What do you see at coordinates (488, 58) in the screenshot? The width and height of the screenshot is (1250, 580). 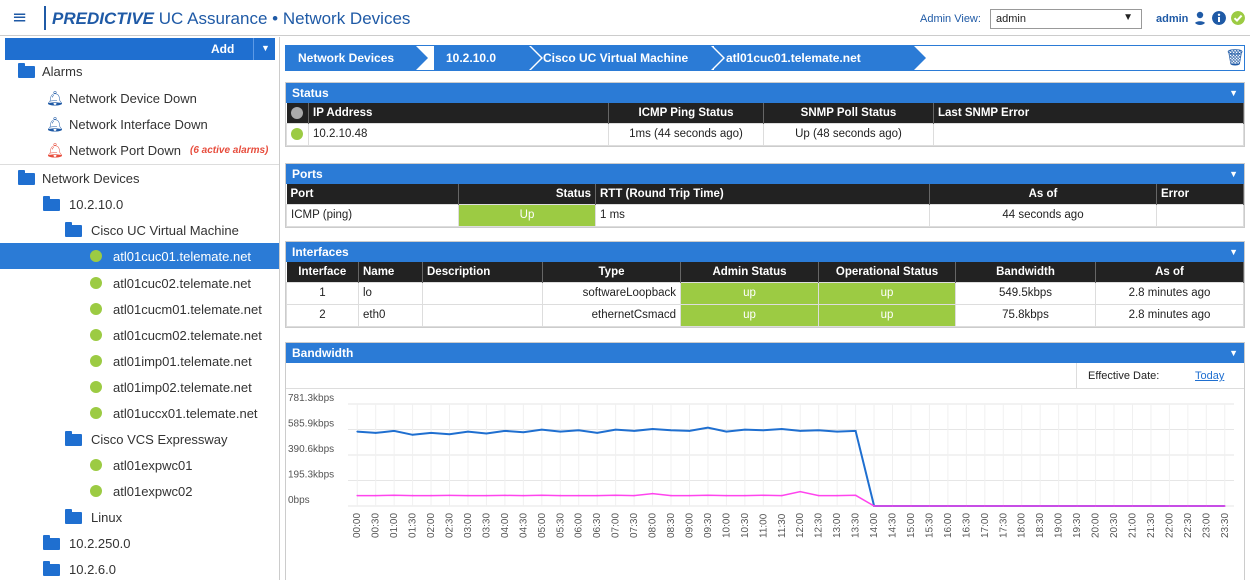 I see `breadcrumb-item: 10.2.10.0` at bounding box center [488, 58].